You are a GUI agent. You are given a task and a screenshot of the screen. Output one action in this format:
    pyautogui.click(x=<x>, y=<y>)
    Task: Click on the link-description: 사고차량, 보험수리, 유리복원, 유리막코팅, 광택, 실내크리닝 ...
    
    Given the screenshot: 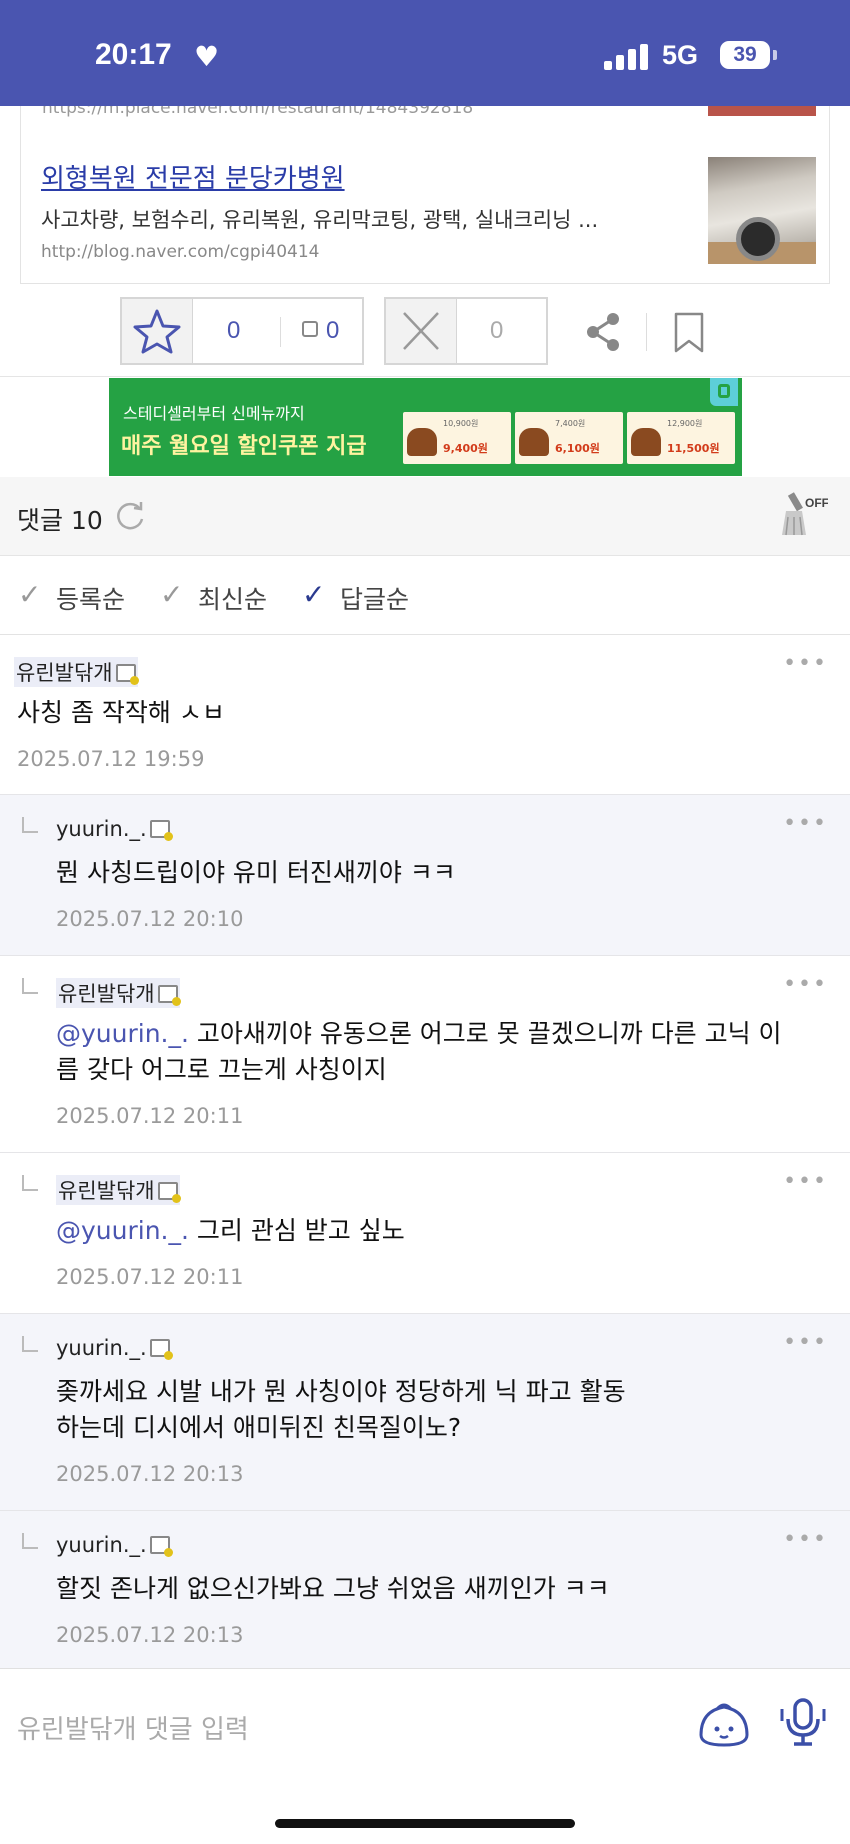 What is the action you would take?
    pyautogui.click(x=320, y=220)
    